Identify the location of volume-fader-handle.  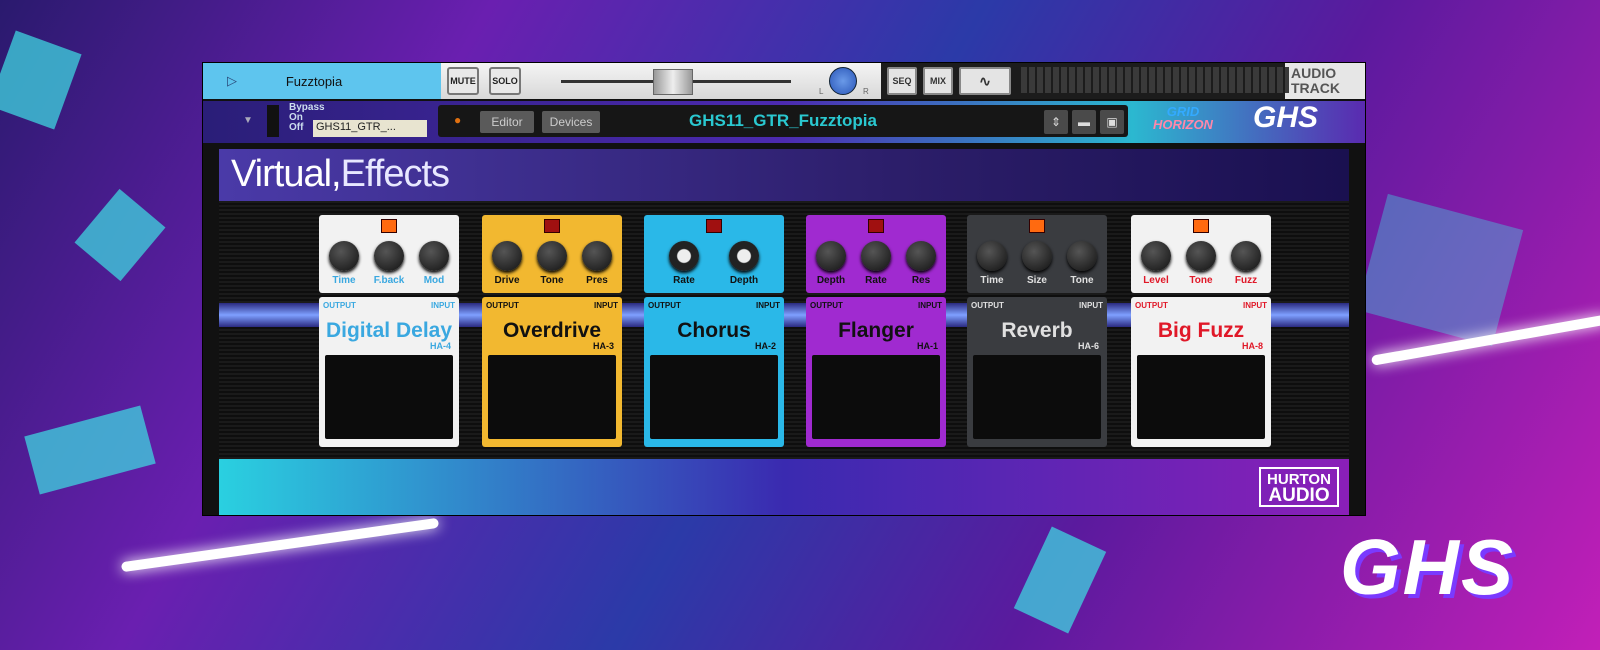
(673, 82).